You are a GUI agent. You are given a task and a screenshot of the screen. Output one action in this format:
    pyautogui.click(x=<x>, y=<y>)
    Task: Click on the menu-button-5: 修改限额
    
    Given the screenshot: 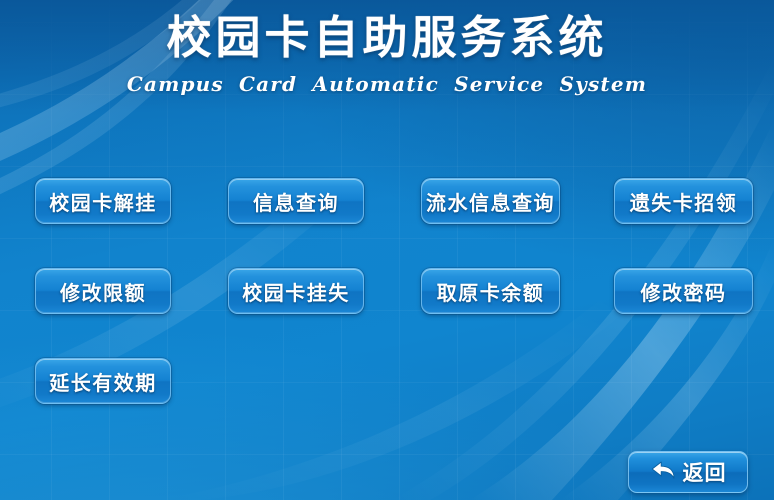 What is the action you would take?
    pyautogui.click(x=103, y=291)
    